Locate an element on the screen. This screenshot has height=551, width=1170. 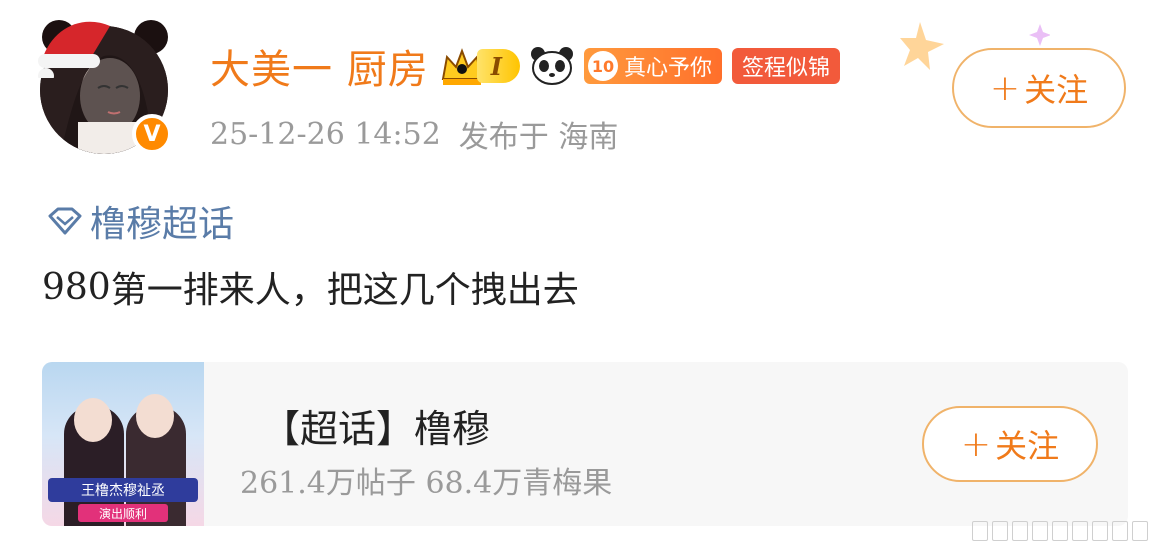
post-body: 980 第一排来人，把这几个拽出去 is located at coordinates (310, 287).